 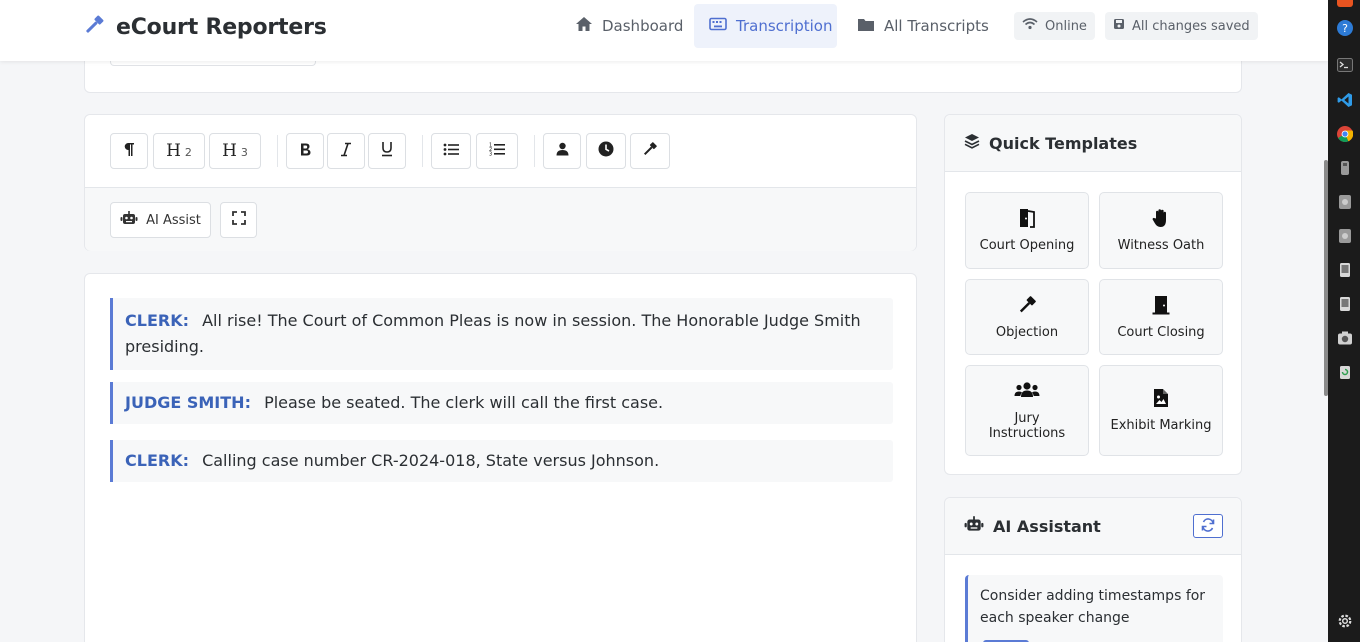 I want to click on nav-dashboard: Dashboard, so click(x=629, y=26).